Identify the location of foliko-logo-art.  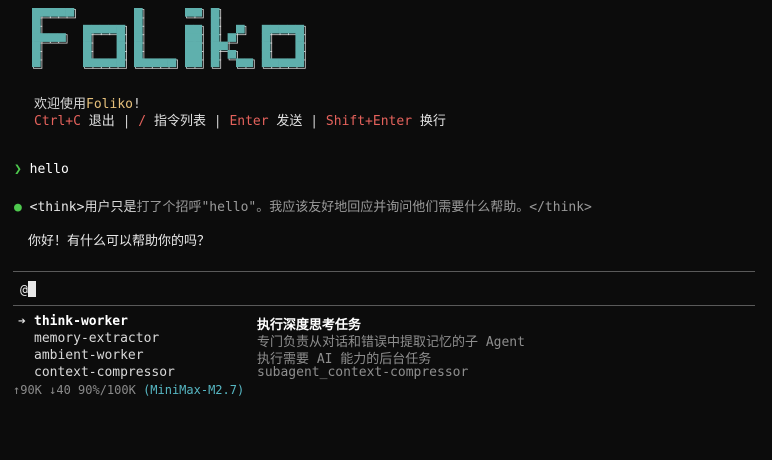
(169, 38).